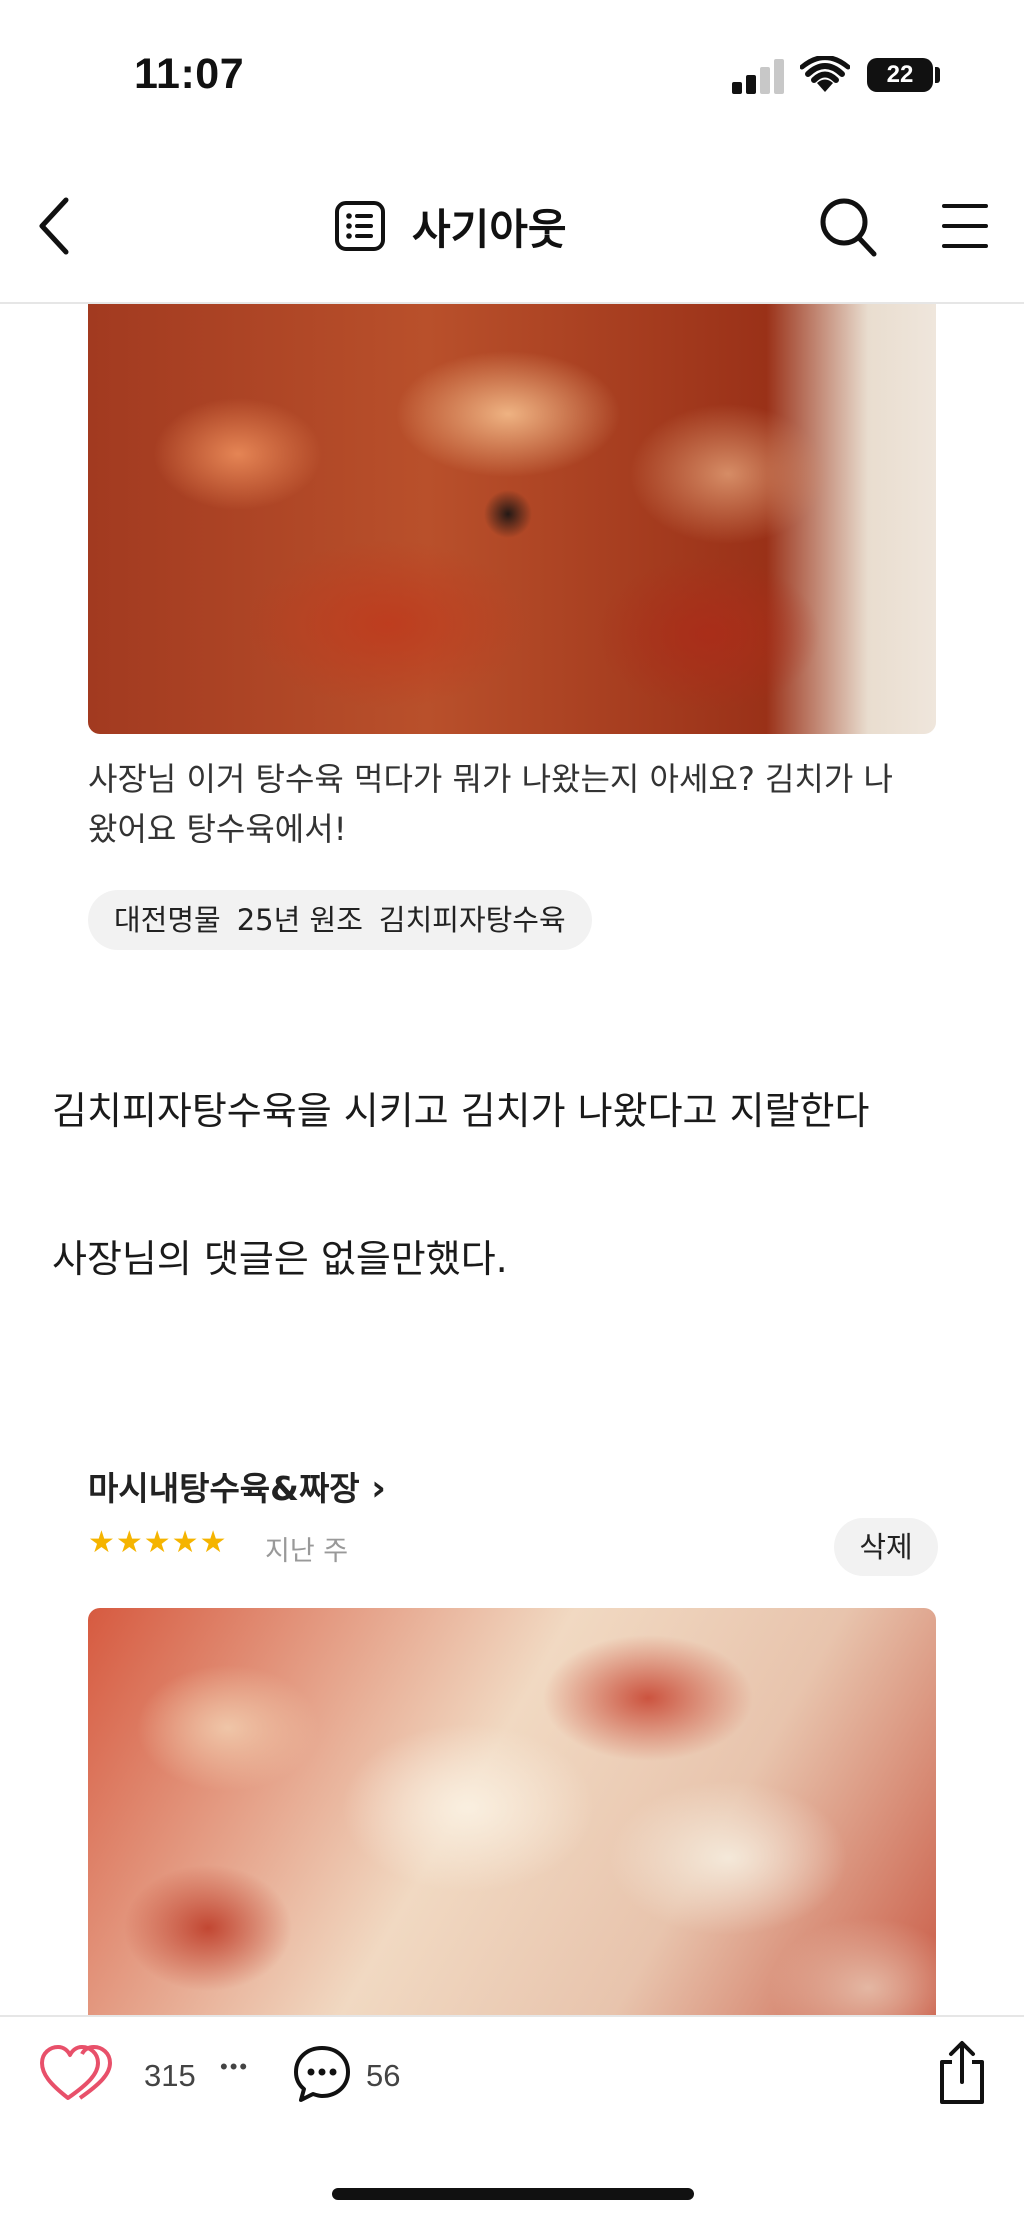  I want to click on tag-list: 대전명물 25년 원조 김치피자탕수육, so click(340, 920).